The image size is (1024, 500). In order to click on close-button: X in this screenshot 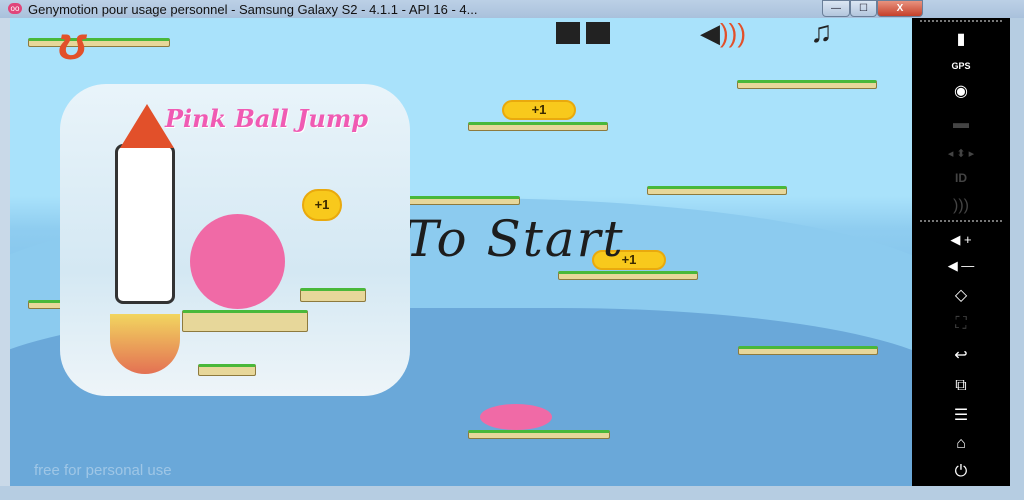, I will do `click(900, 8)`.